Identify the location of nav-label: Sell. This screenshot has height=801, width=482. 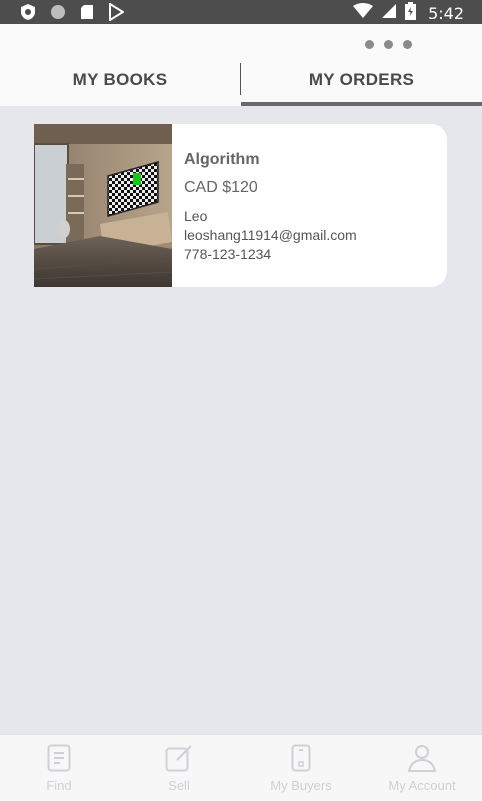
(179, 785).